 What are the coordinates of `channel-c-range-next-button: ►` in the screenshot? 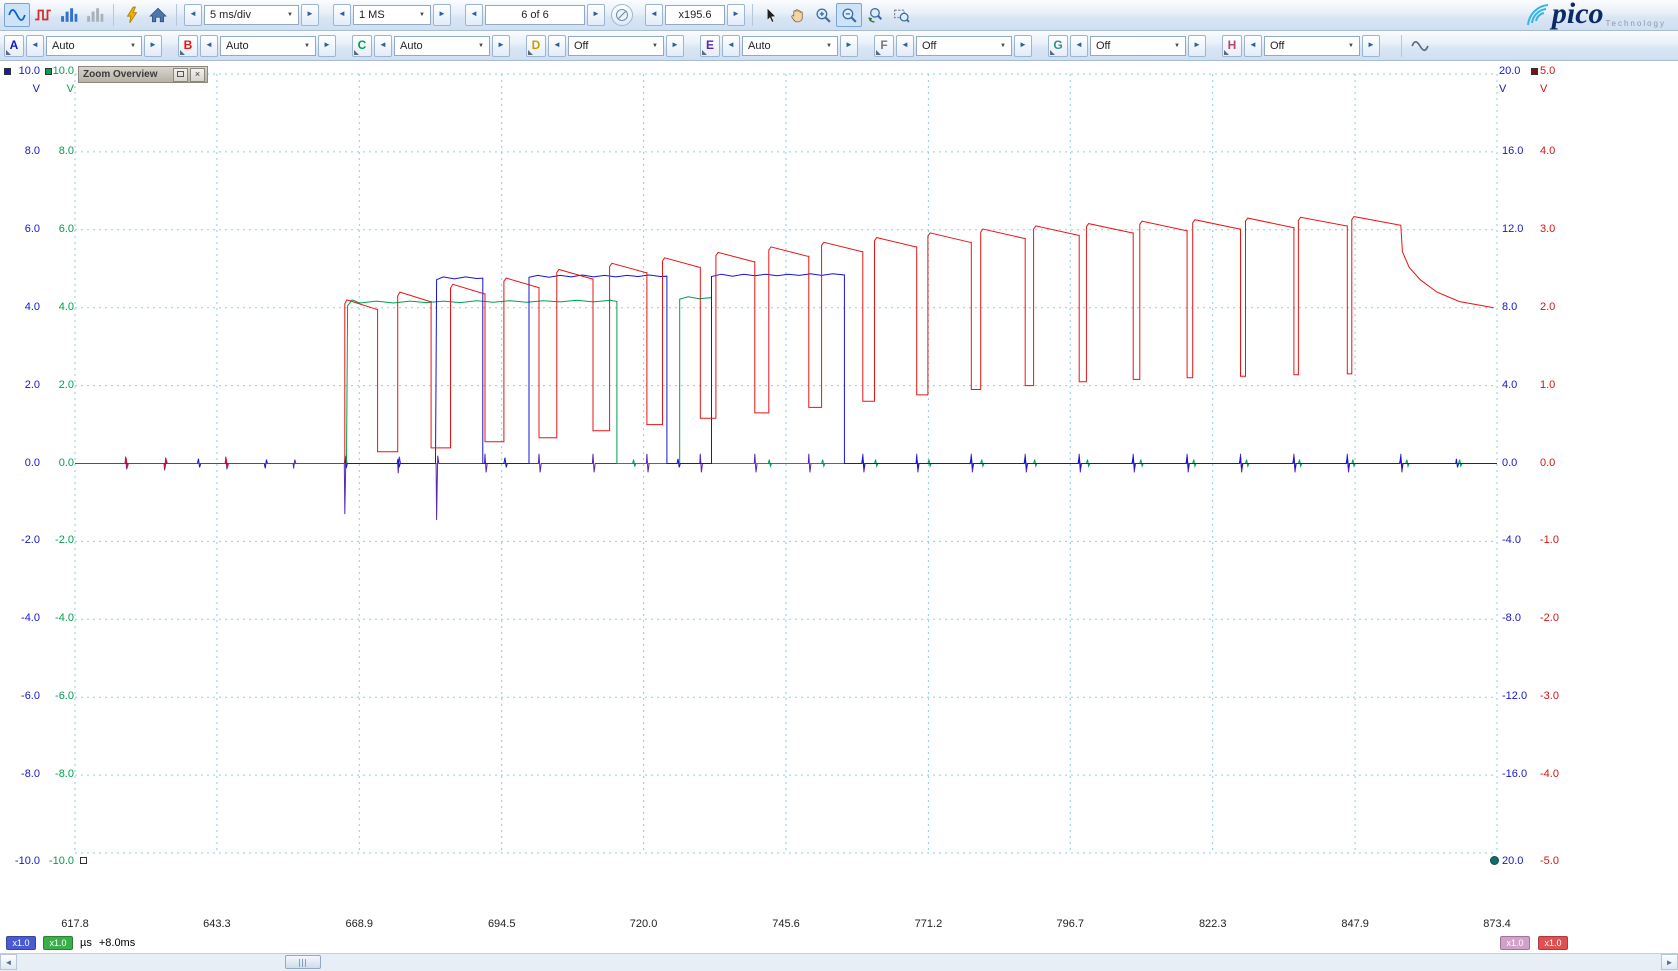 It's located at (501, 45).